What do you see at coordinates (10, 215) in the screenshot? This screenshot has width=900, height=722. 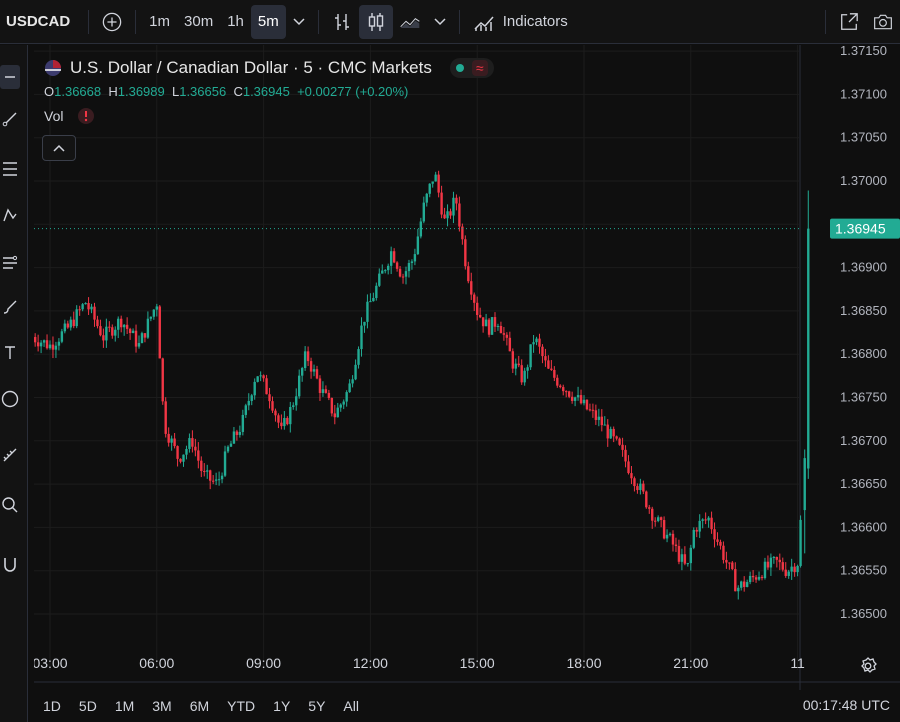 I see `pattern-tool` at bounding box center [10, 215].